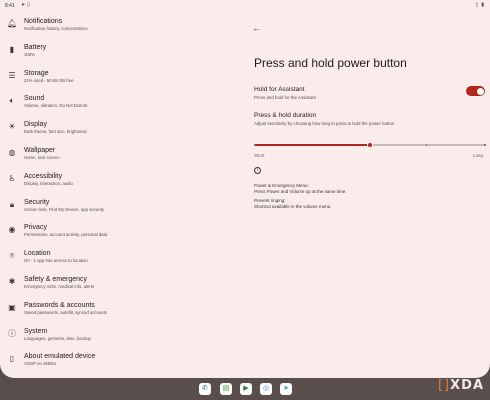  Describe the element at coordinates (266, 389) in the screenshot. I see `chrome-icon: ◎` at that location.